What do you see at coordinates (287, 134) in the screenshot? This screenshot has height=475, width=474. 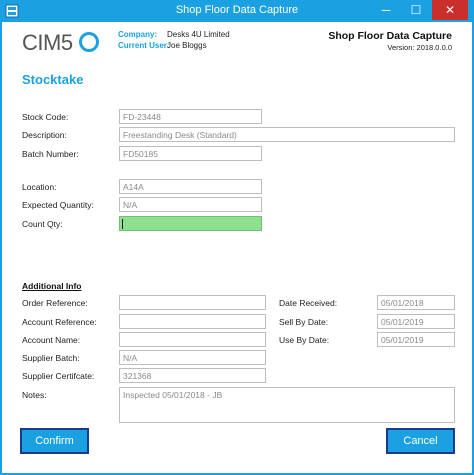 I see `description-field: Freestanding Desk (Standard)` at bounding box center [287, 134].